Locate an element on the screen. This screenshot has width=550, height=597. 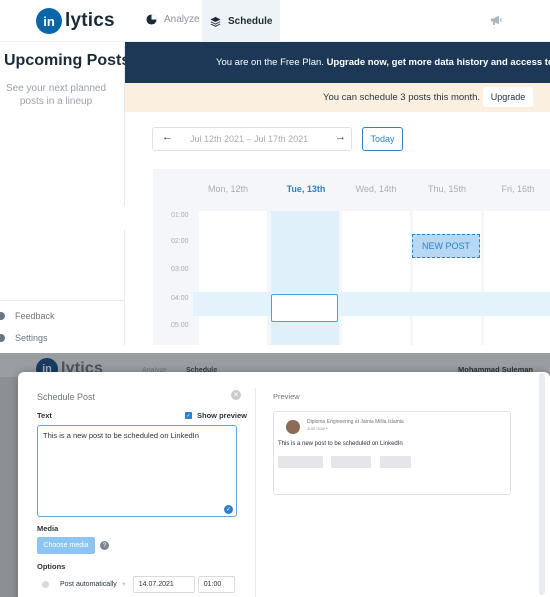
logo-badge: in is located at coordinates (49, 21).